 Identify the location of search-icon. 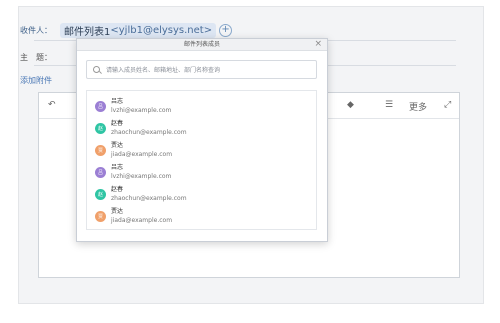
(96, 69).